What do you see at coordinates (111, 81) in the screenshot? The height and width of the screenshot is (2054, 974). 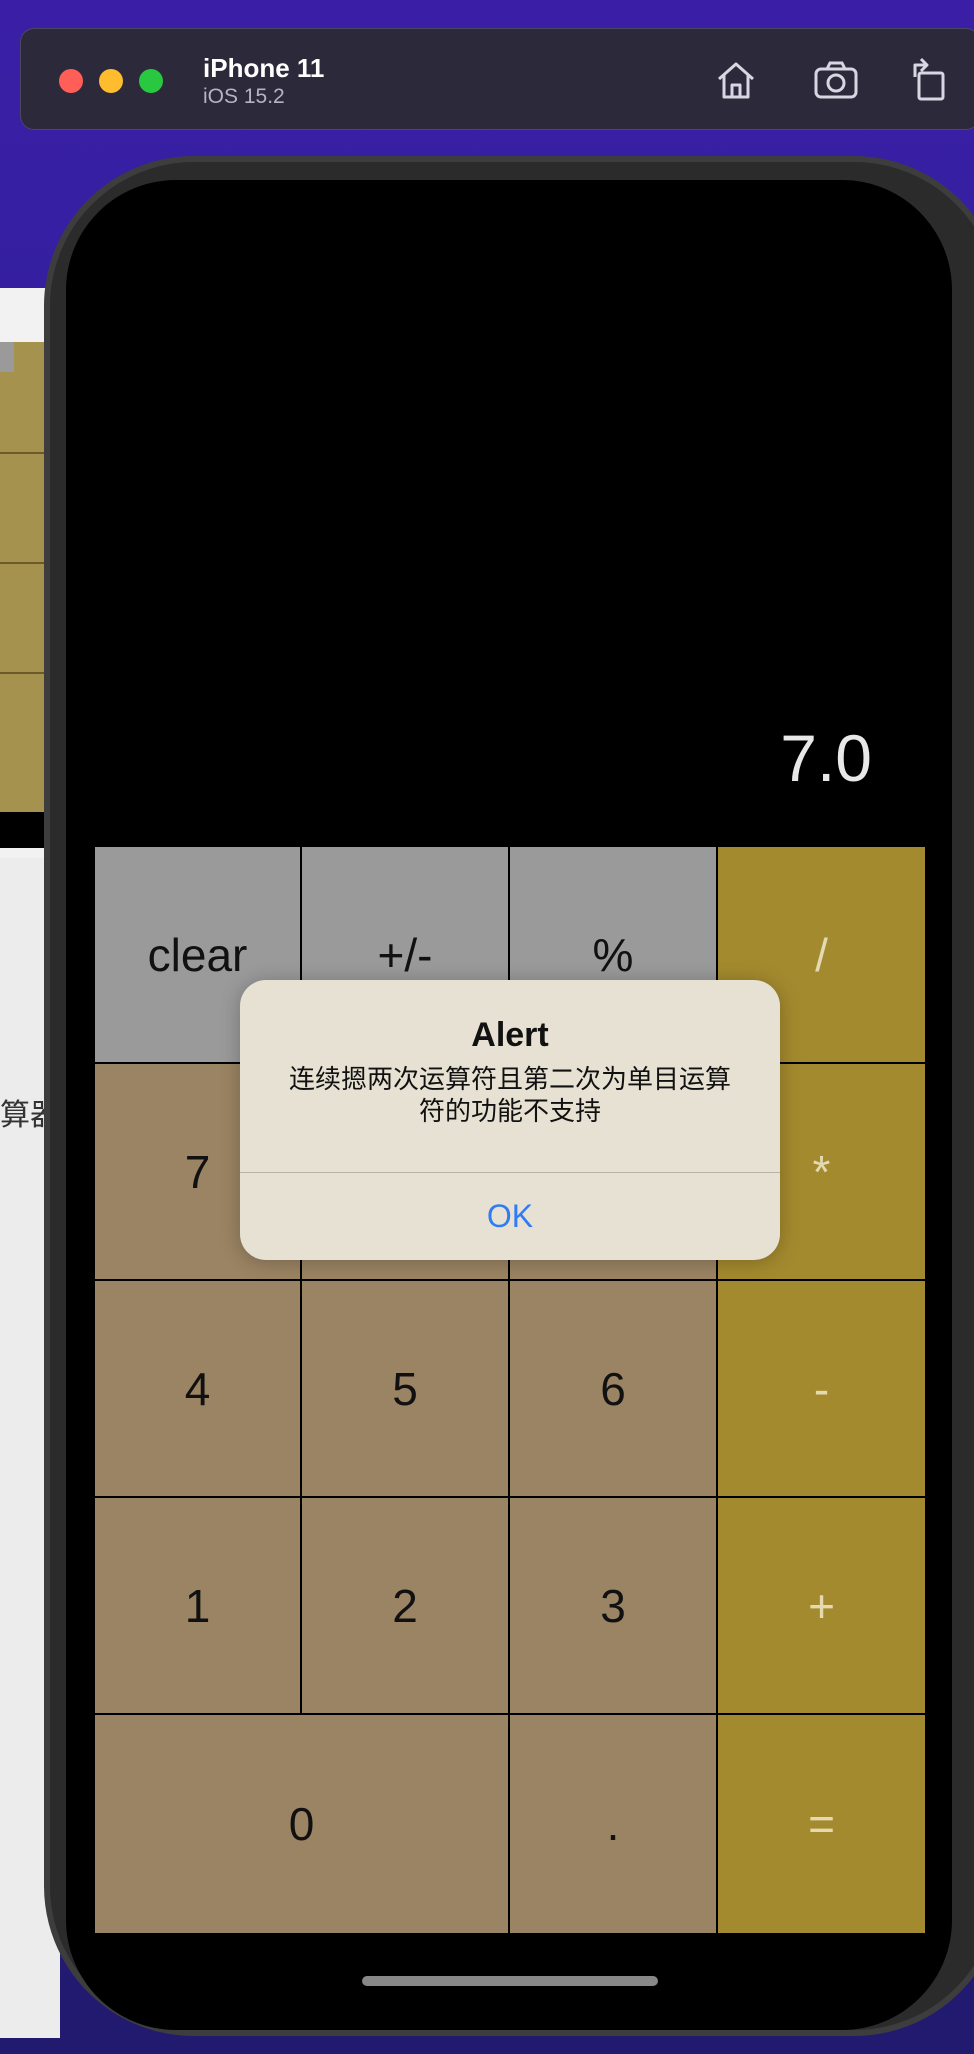 I see `minimize-window-button` at bounding box center [111, 81].